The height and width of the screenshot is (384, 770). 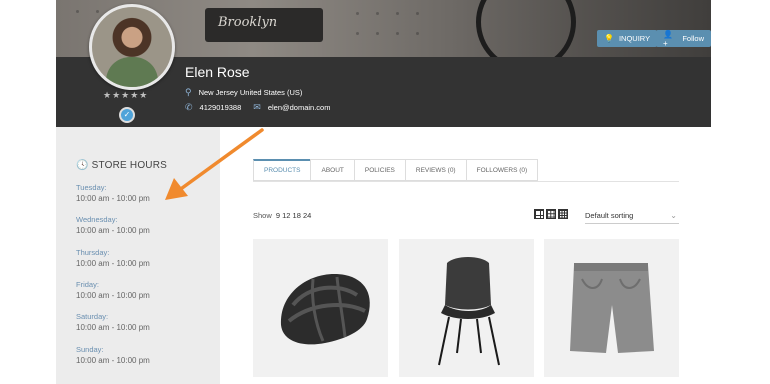 What do you see at coordinates (502, 170) in the screenshot?
I see `tab-followers: FOLLOWERS (0)` at bounding box center [502, 170].